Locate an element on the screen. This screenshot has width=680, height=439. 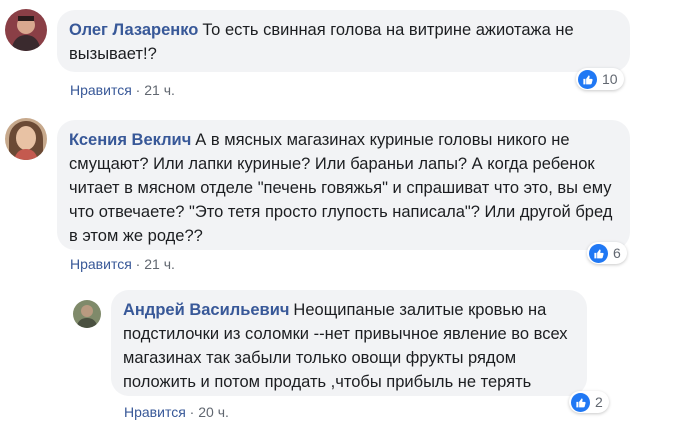
comment-actions-1: Нравится · 21 ч. is located at coordinates (122, 90).